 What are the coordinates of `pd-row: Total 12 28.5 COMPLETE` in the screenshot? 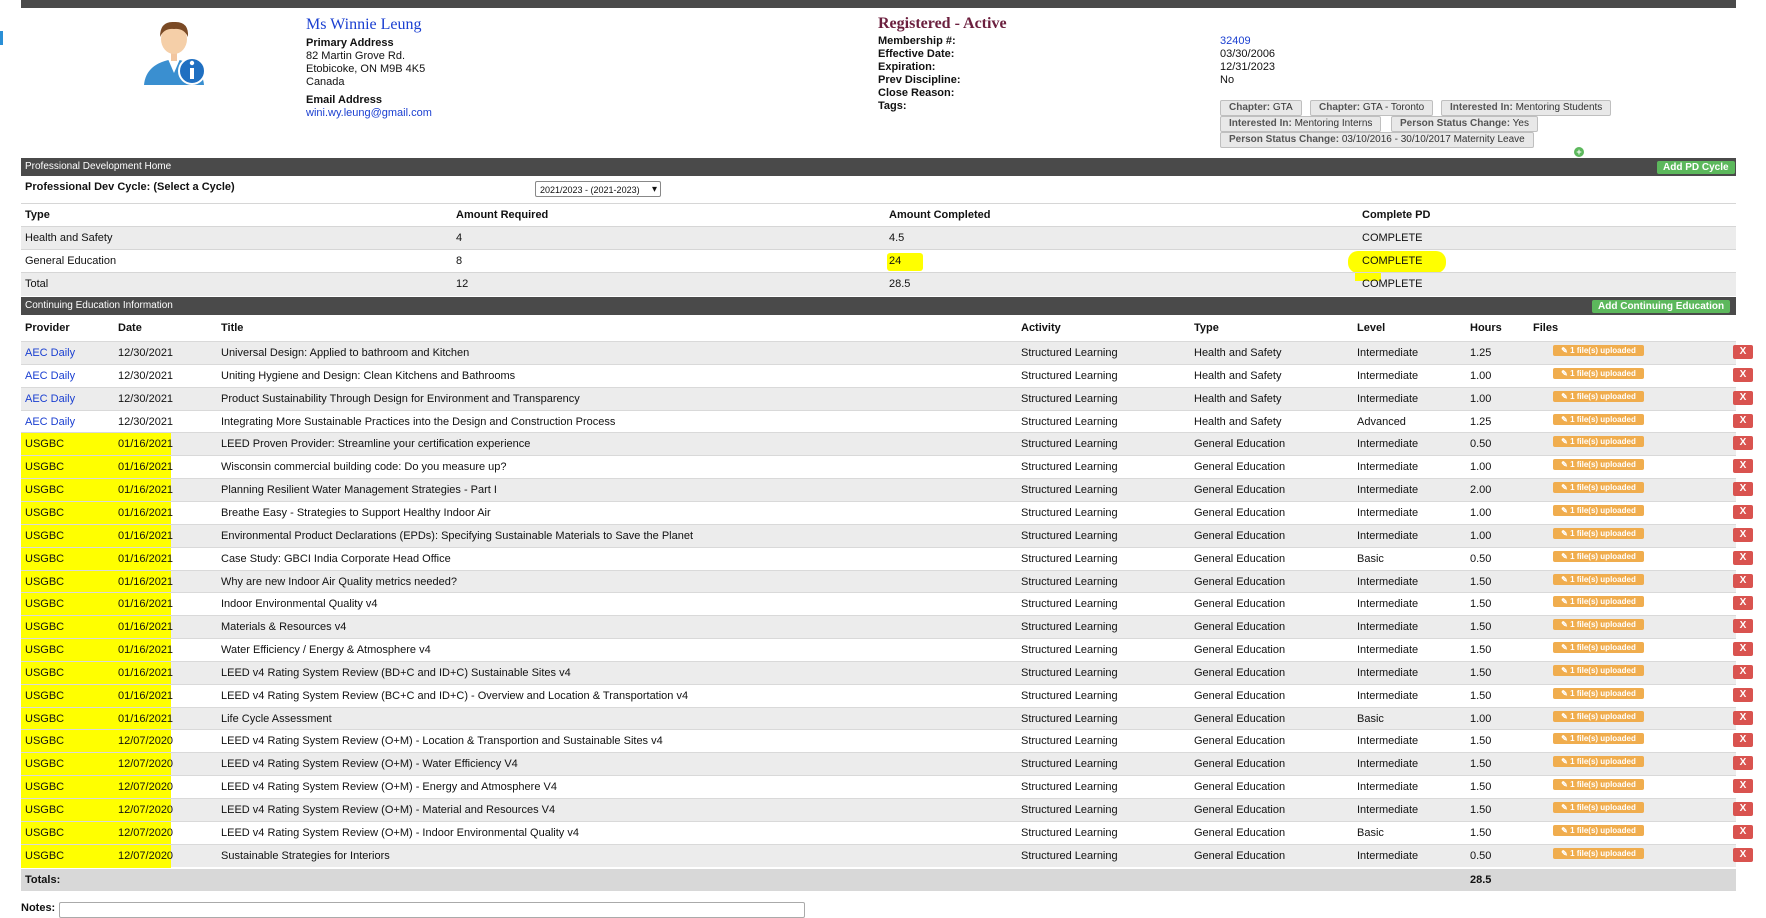 It's located at (878, 284).